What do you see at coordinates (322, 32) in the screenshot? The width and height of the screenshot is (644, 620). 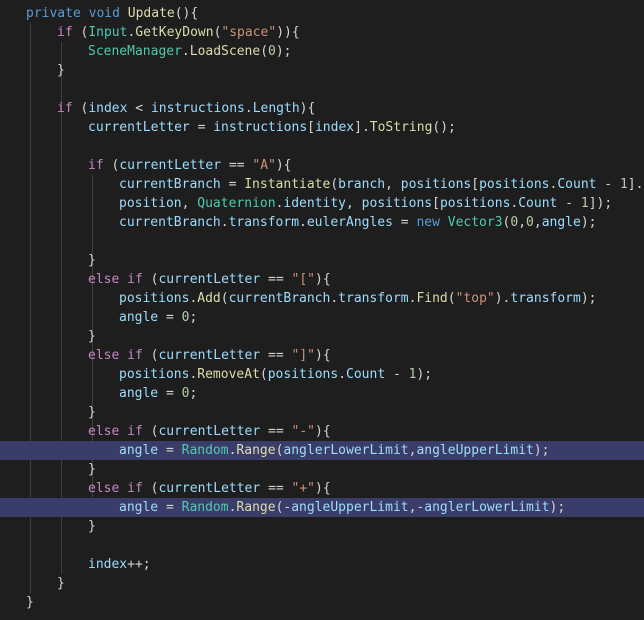 I see `code-line: if (Input.GetKeyDown("space")){` at bounding box center [322, 32].